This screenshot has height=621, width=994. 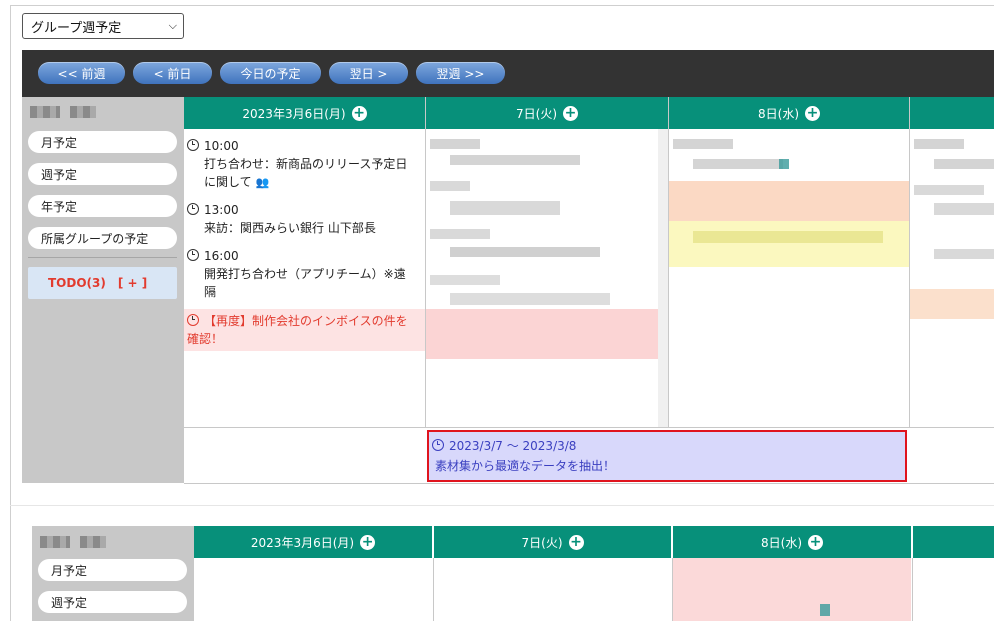 I want to click on navigation-toolbar: << 前週 < 前日 今日の予定 翌日 > 翌週 >>, so click(x=508, y=73).